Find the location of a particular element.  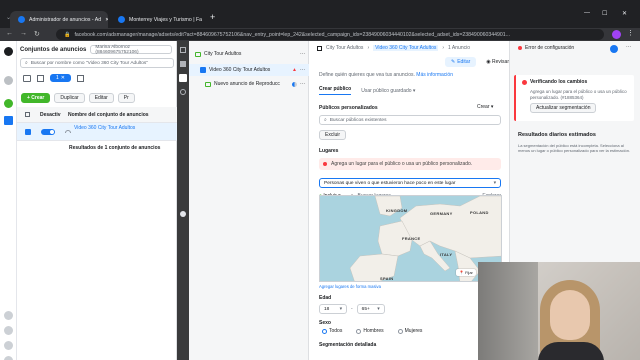

tab-ads-manager: Administrador de anuncios - Ad ✕ is located at coordinates (59, 19).